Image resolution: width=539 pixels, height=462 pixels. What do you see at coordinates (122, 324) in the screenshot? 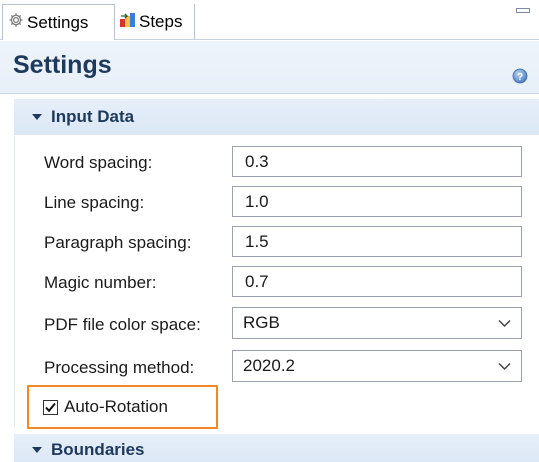
I see `pdf-color-space-label: PDF file color space:` at bounding box center [122, 324].